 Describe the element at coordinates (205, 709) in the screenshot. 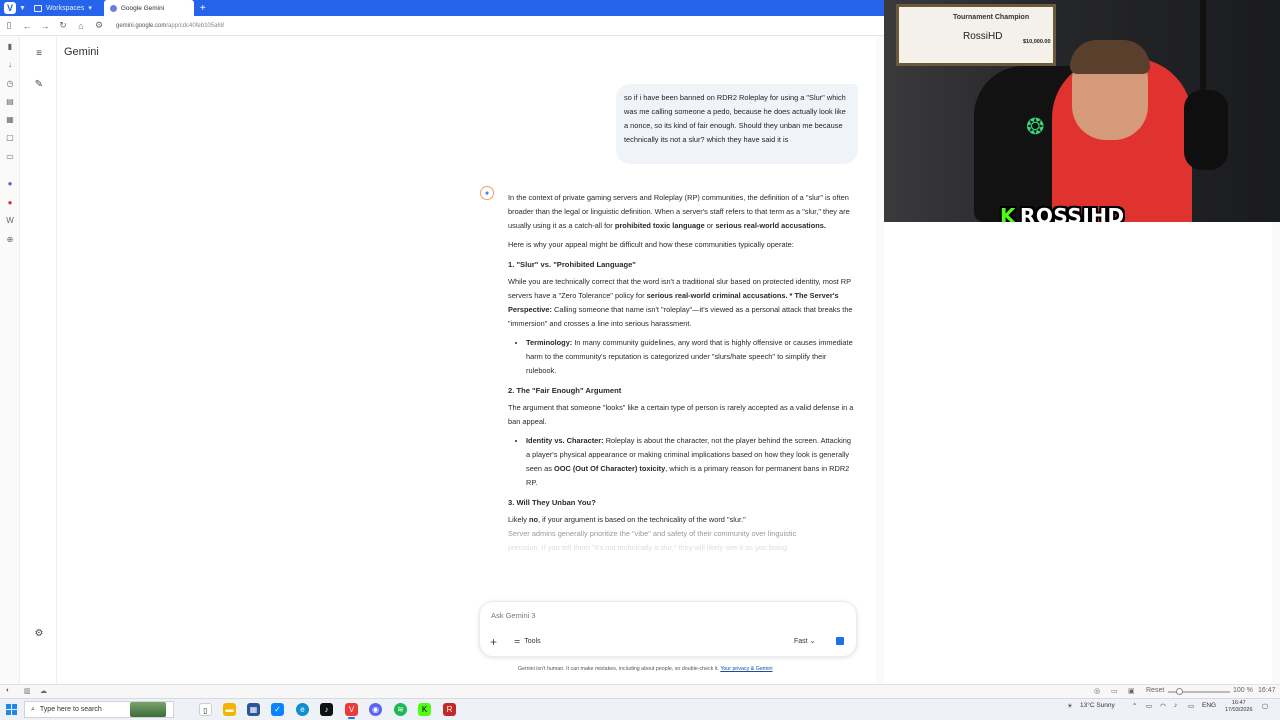

I see `task-view-icon: ▯` at that location.